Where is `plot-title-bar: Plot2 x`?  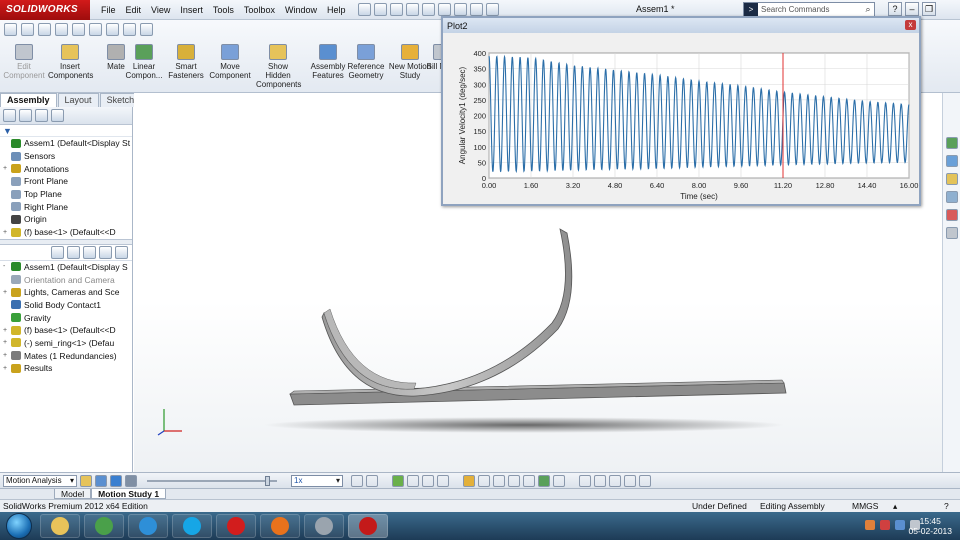 plot-title-bar: Plot2 x is located at coordinates (681, 25).